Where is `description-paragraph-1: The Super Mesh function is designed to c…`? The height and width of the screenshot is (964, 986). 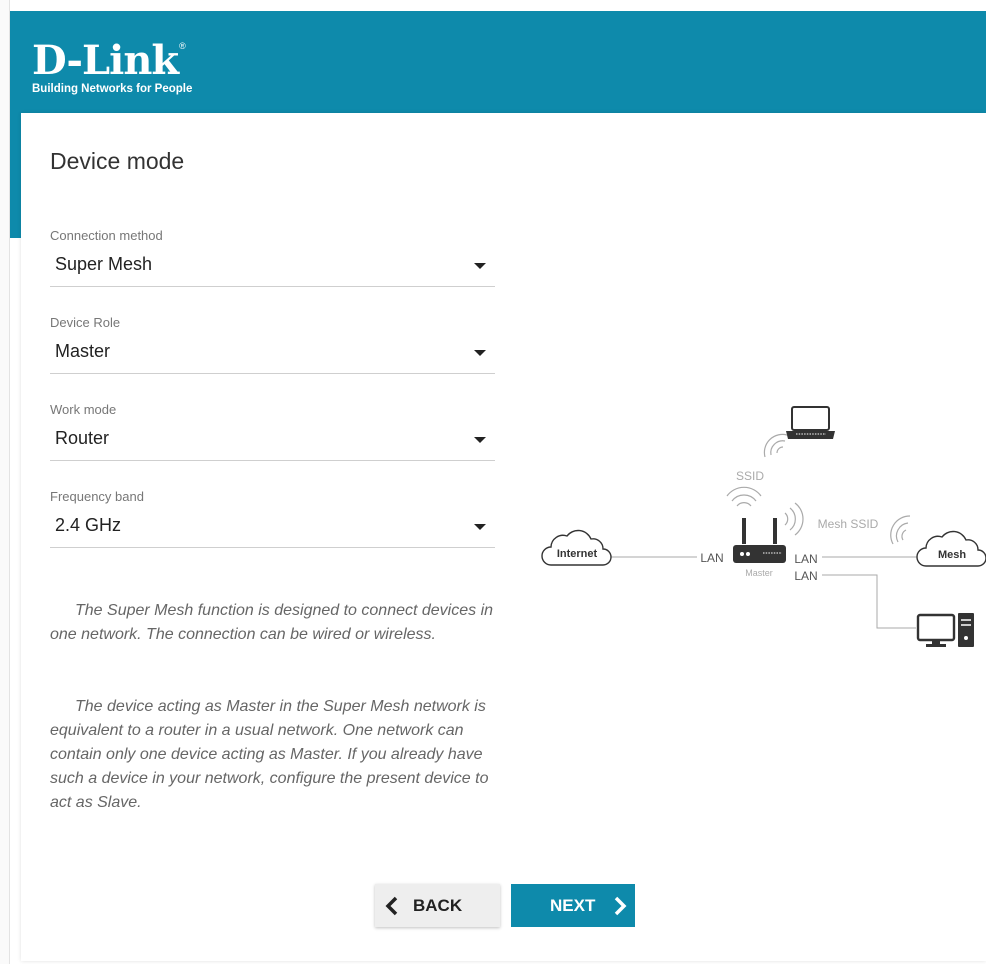
description-paragraph-1: The Super Mesh function is designed to c… is located at coordinates (272, 622).